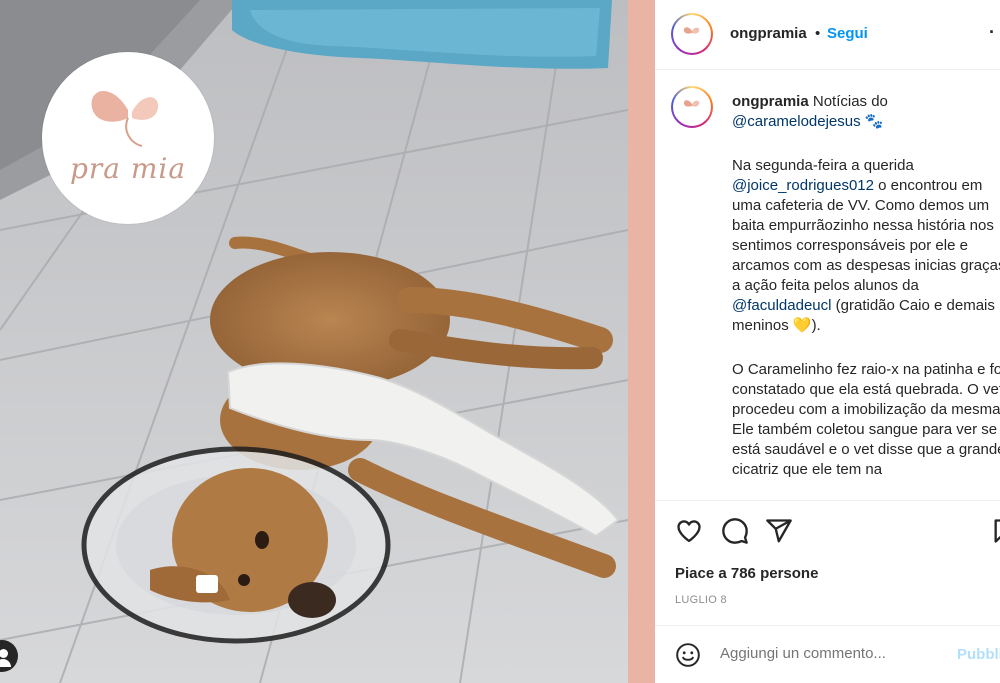 The width and height of the screenshot is (1000, 683). What do you see at coordinates (866, 112) in the screenshot?
I see `caption-intro: ongpramia Notícias do @caramelodejesus 🐾` at bounding box center [866, 112].